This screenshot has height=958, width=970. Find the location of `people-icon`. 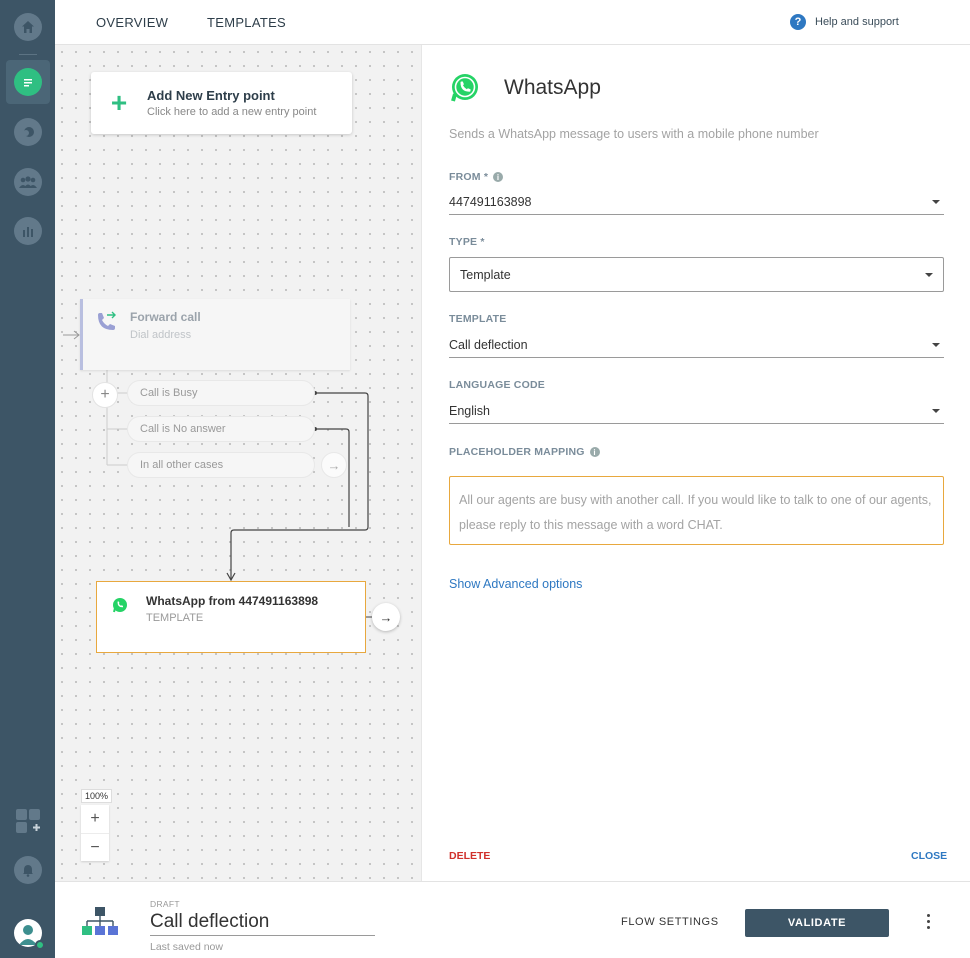

people-icon is located at coordinates (28, 182).